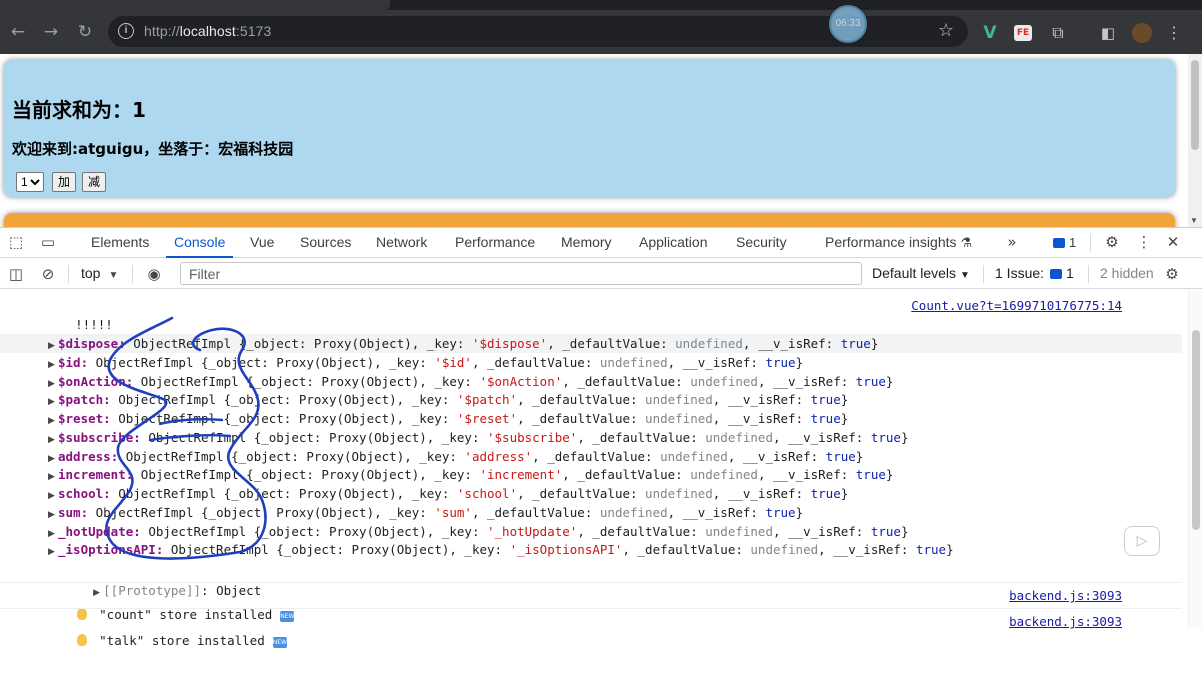  Describe the element at coordinates (601, 5) in the screenshot. I see `tab-strip` at that location.